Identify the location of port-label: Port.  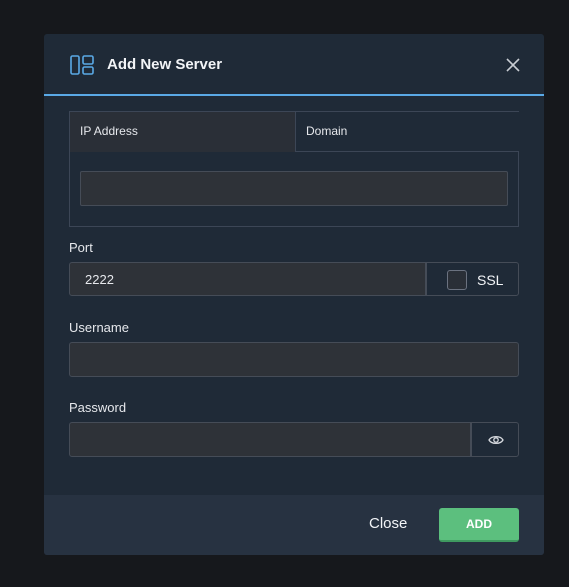
(81, 247).